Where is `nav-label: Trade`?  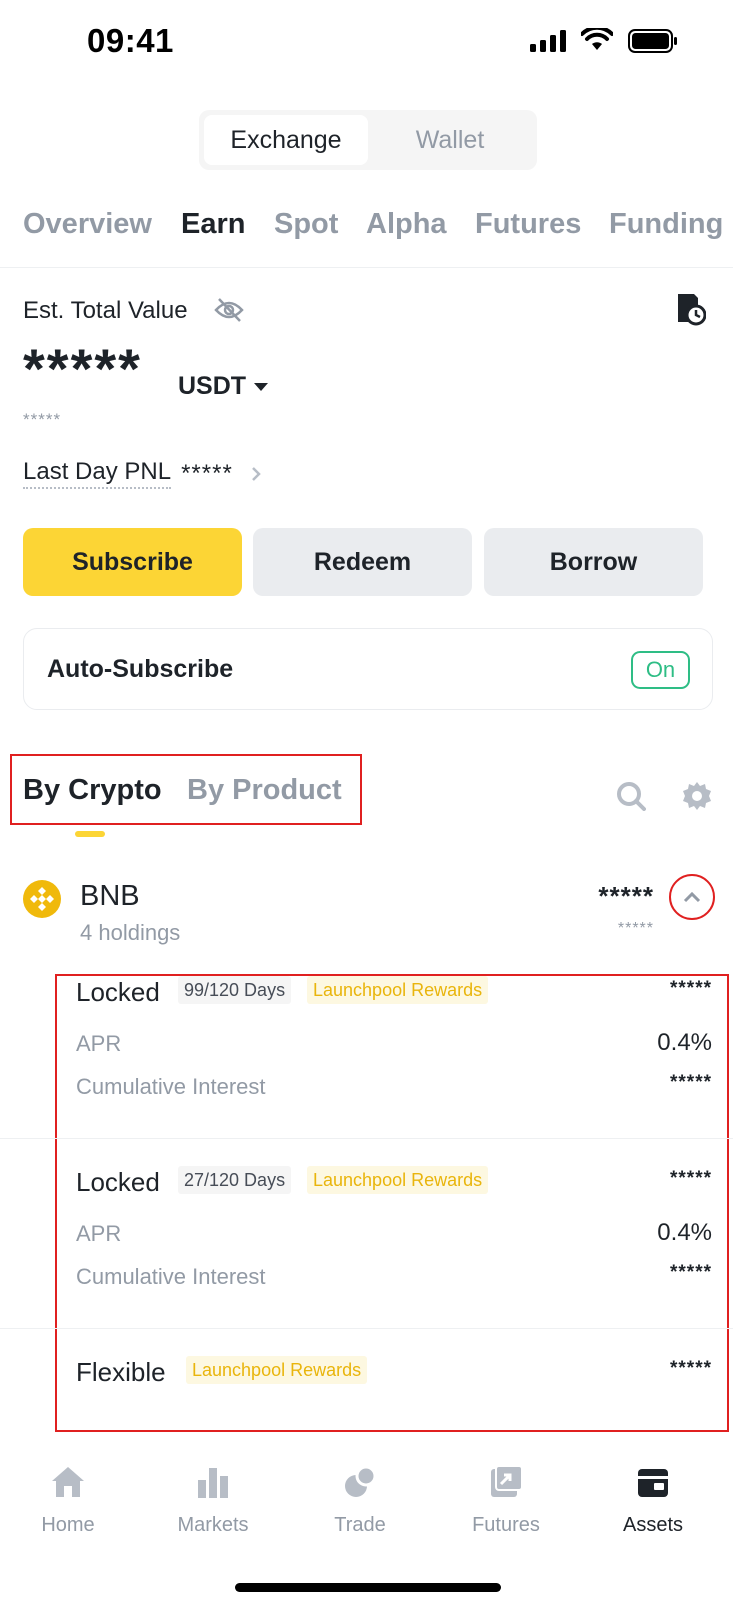 nav-label: Trade is located at coordinates (360, 1525).